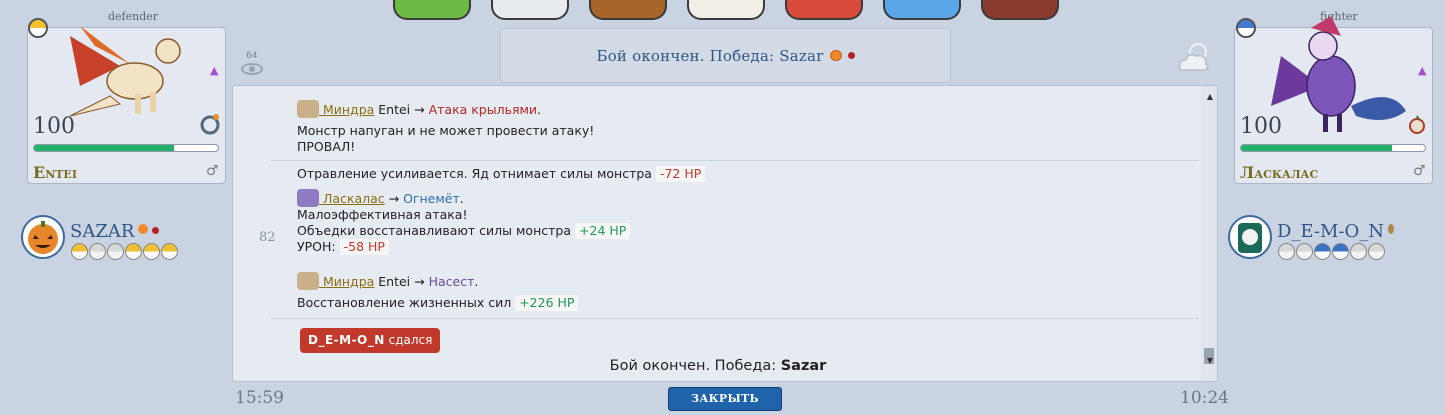 Image resolution: width=1445 pixels, height=415 pixels. I want to click on crest-avatar-icon, so click(1250, 238).